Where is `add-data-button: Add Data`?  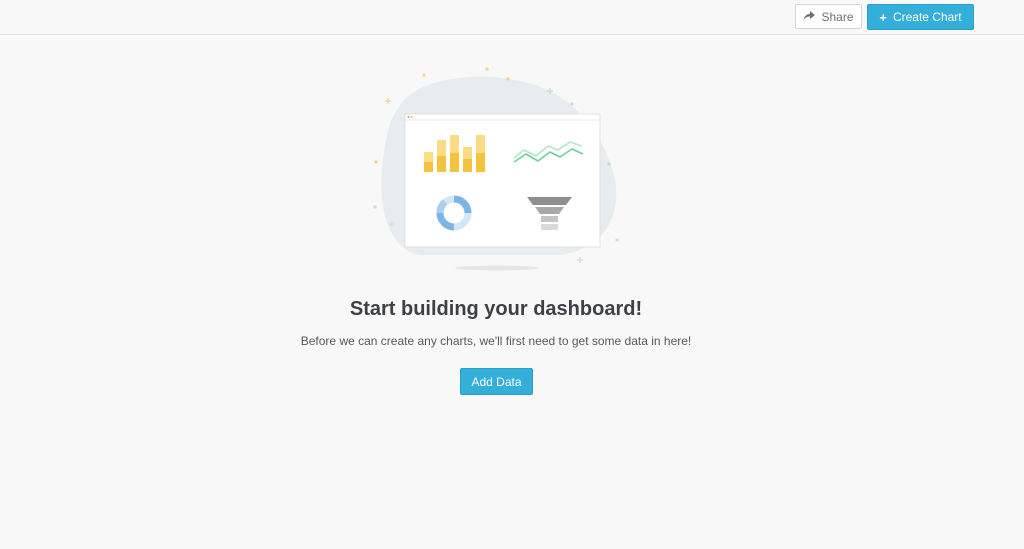 add-data-button: Add Data is located at coordinates (496, 381).